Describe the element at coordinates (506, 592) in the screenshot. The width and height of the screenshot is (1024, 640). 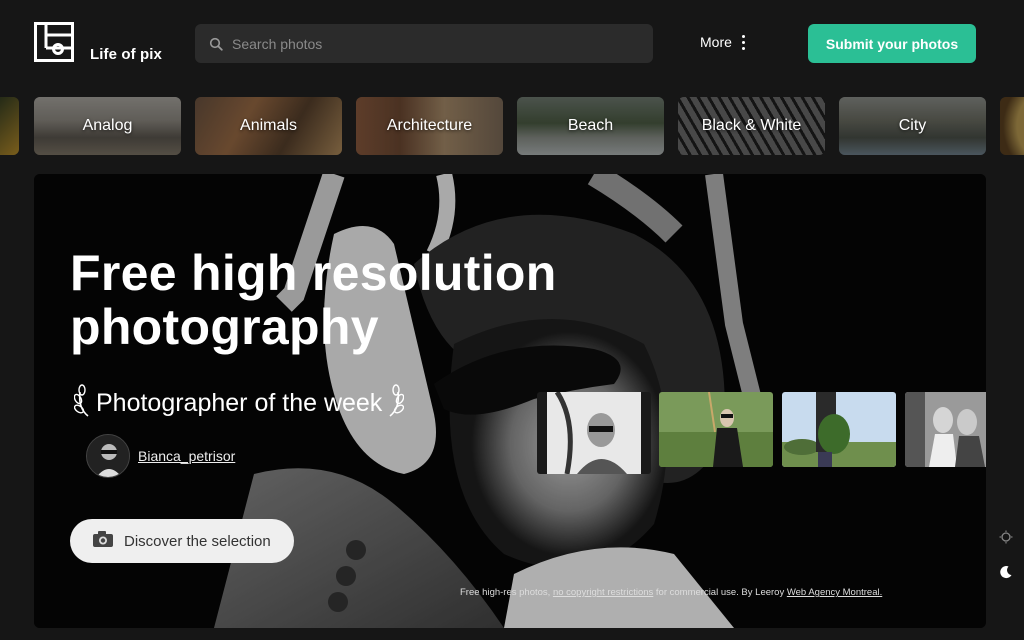
I see `credit-prefix: Free high-res photos,` at that location.